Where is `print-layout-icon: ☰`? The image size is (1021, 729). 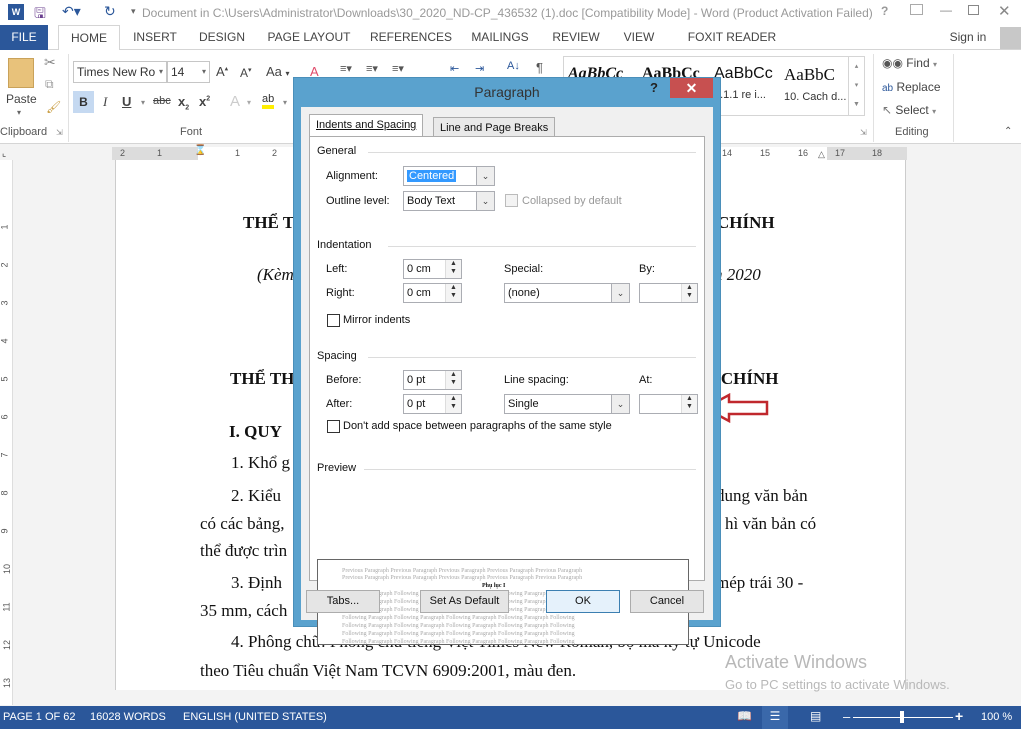 print-layout-icon: ☰ is located at coordinates (775, 717).